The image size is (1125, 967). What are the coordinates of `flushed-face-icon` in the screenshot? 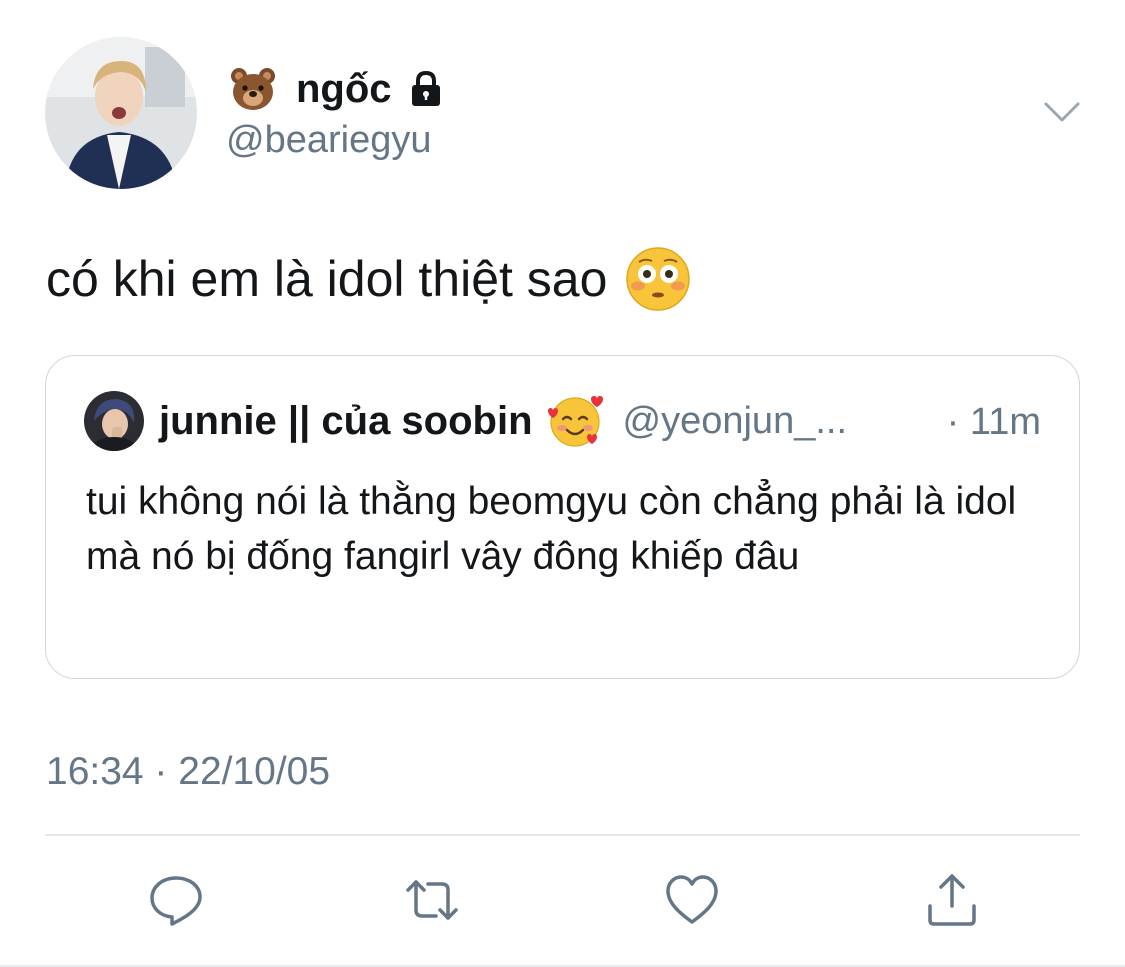 It's located at (658, 279).